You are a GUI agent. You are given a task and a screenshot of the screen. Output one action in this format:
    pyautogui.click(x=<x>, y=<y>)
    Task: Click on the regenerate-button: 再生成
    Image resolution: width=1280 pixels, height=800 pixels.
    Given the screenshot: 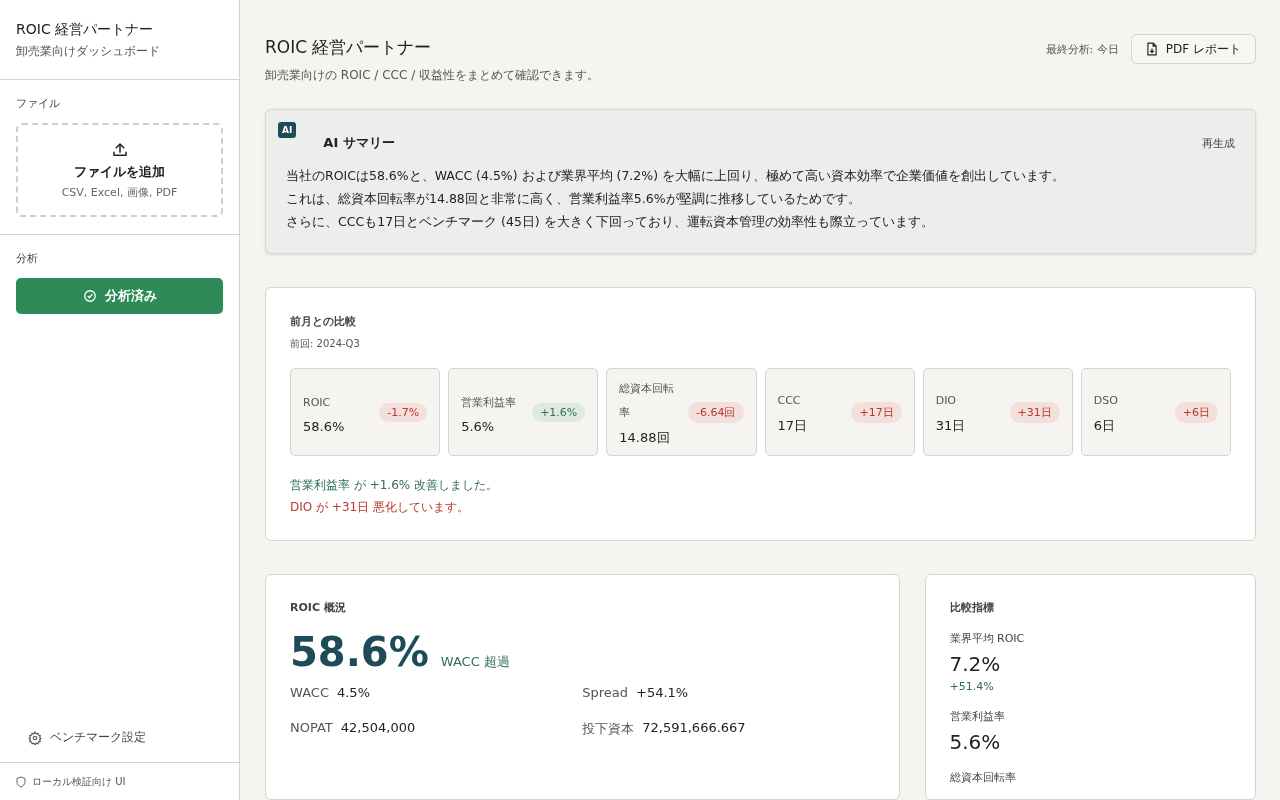 What is the action you would take?
    pyautogui.click(x=1218, y=143)
    